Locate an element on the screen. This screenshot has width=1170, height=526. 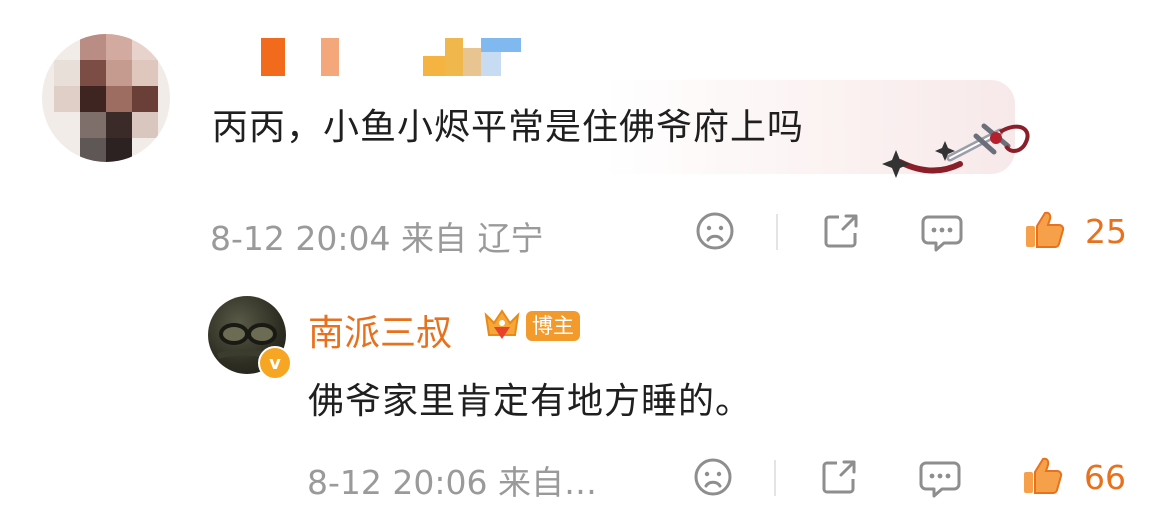
verified-icon: v is located at coordinates (275, 363).